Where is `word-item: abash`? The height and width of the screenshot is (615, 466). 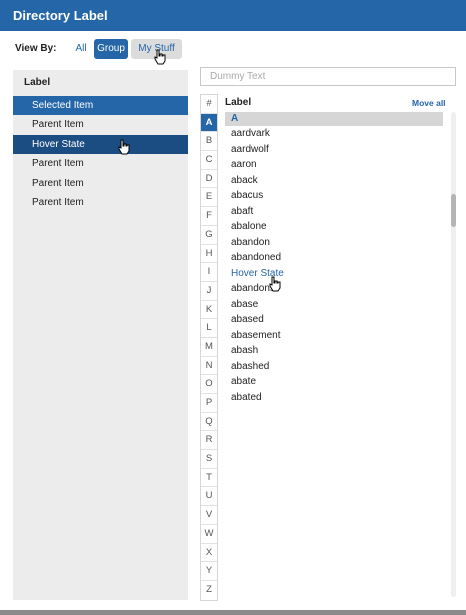 word-item: abash is located at coordinates (334, 351).